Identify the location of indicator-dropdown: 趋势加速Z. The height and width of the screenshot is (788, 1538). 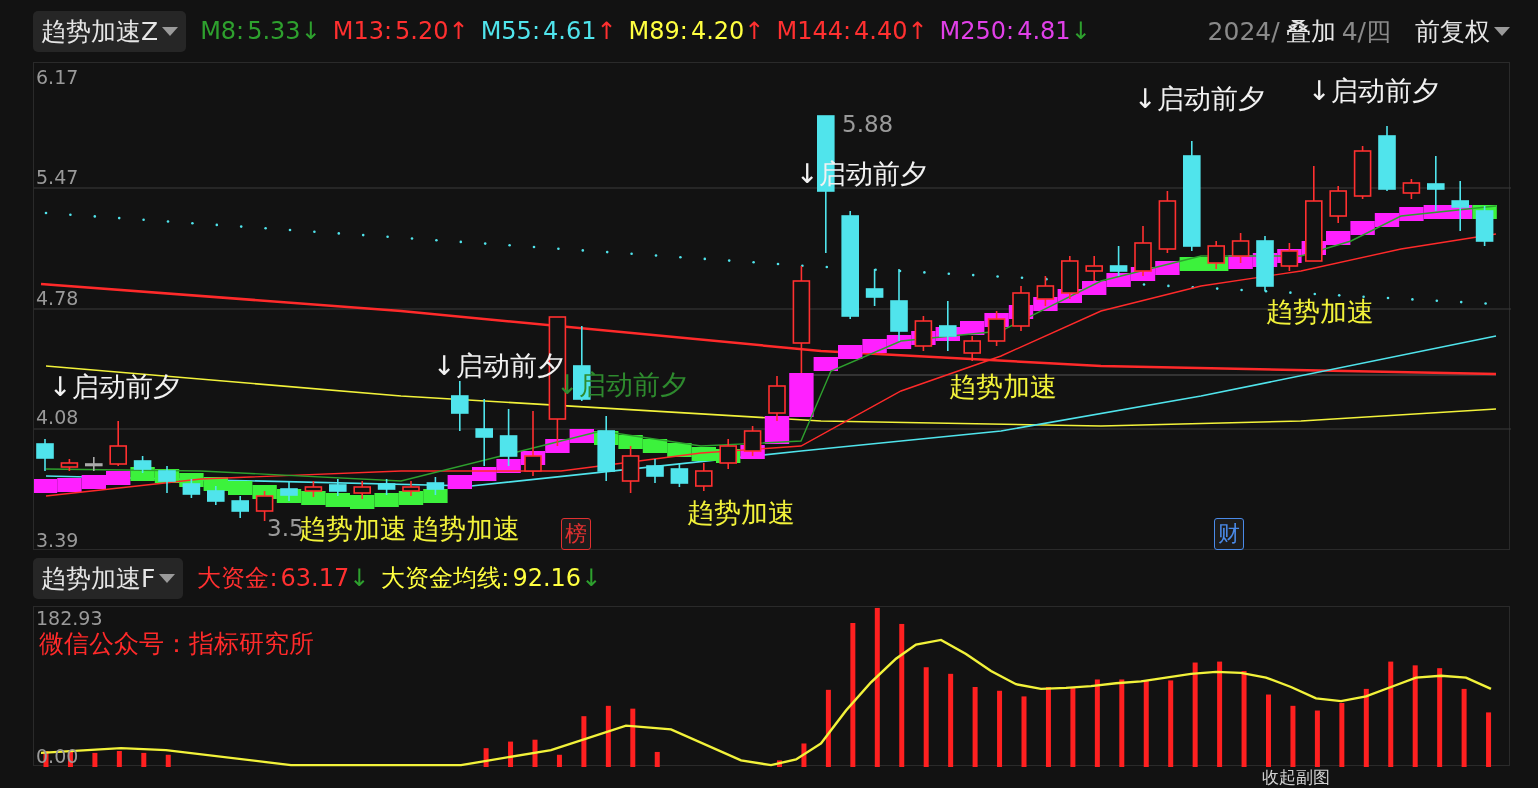
(110, 31).